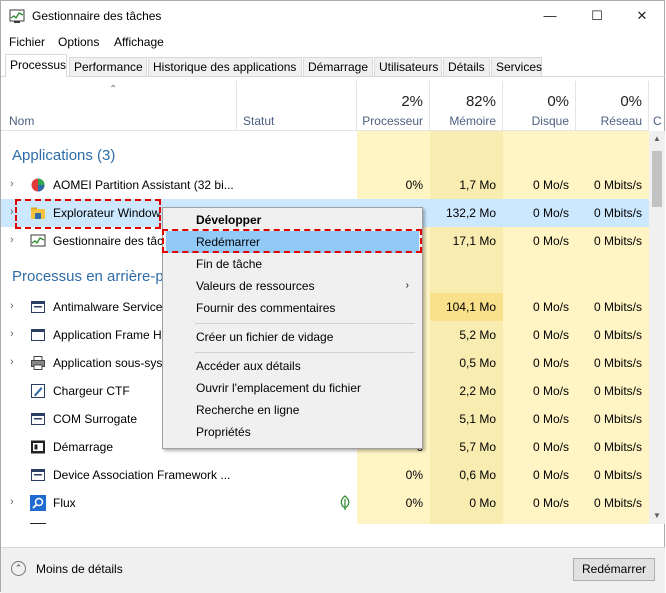 The width and height of the screenshot is (666, 593). Describe the element at coordinates (408, 66) in the screenshot. I see `tab-utilisateurs: Utilisateurs` at that location.